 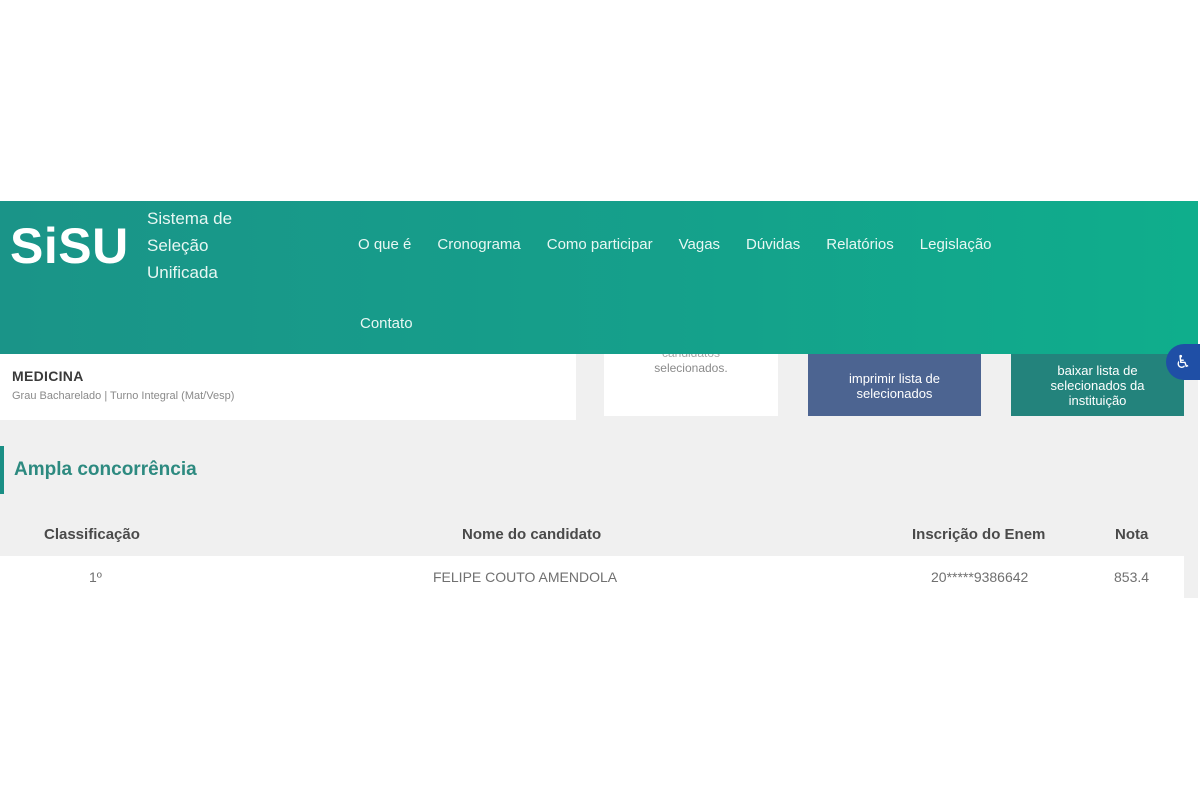 What do you see at coordinates (525, 577) in the screenshot?
I see `cell-name: FELIPE COUTO AMENDOLA` at bounding box center [525, 577].